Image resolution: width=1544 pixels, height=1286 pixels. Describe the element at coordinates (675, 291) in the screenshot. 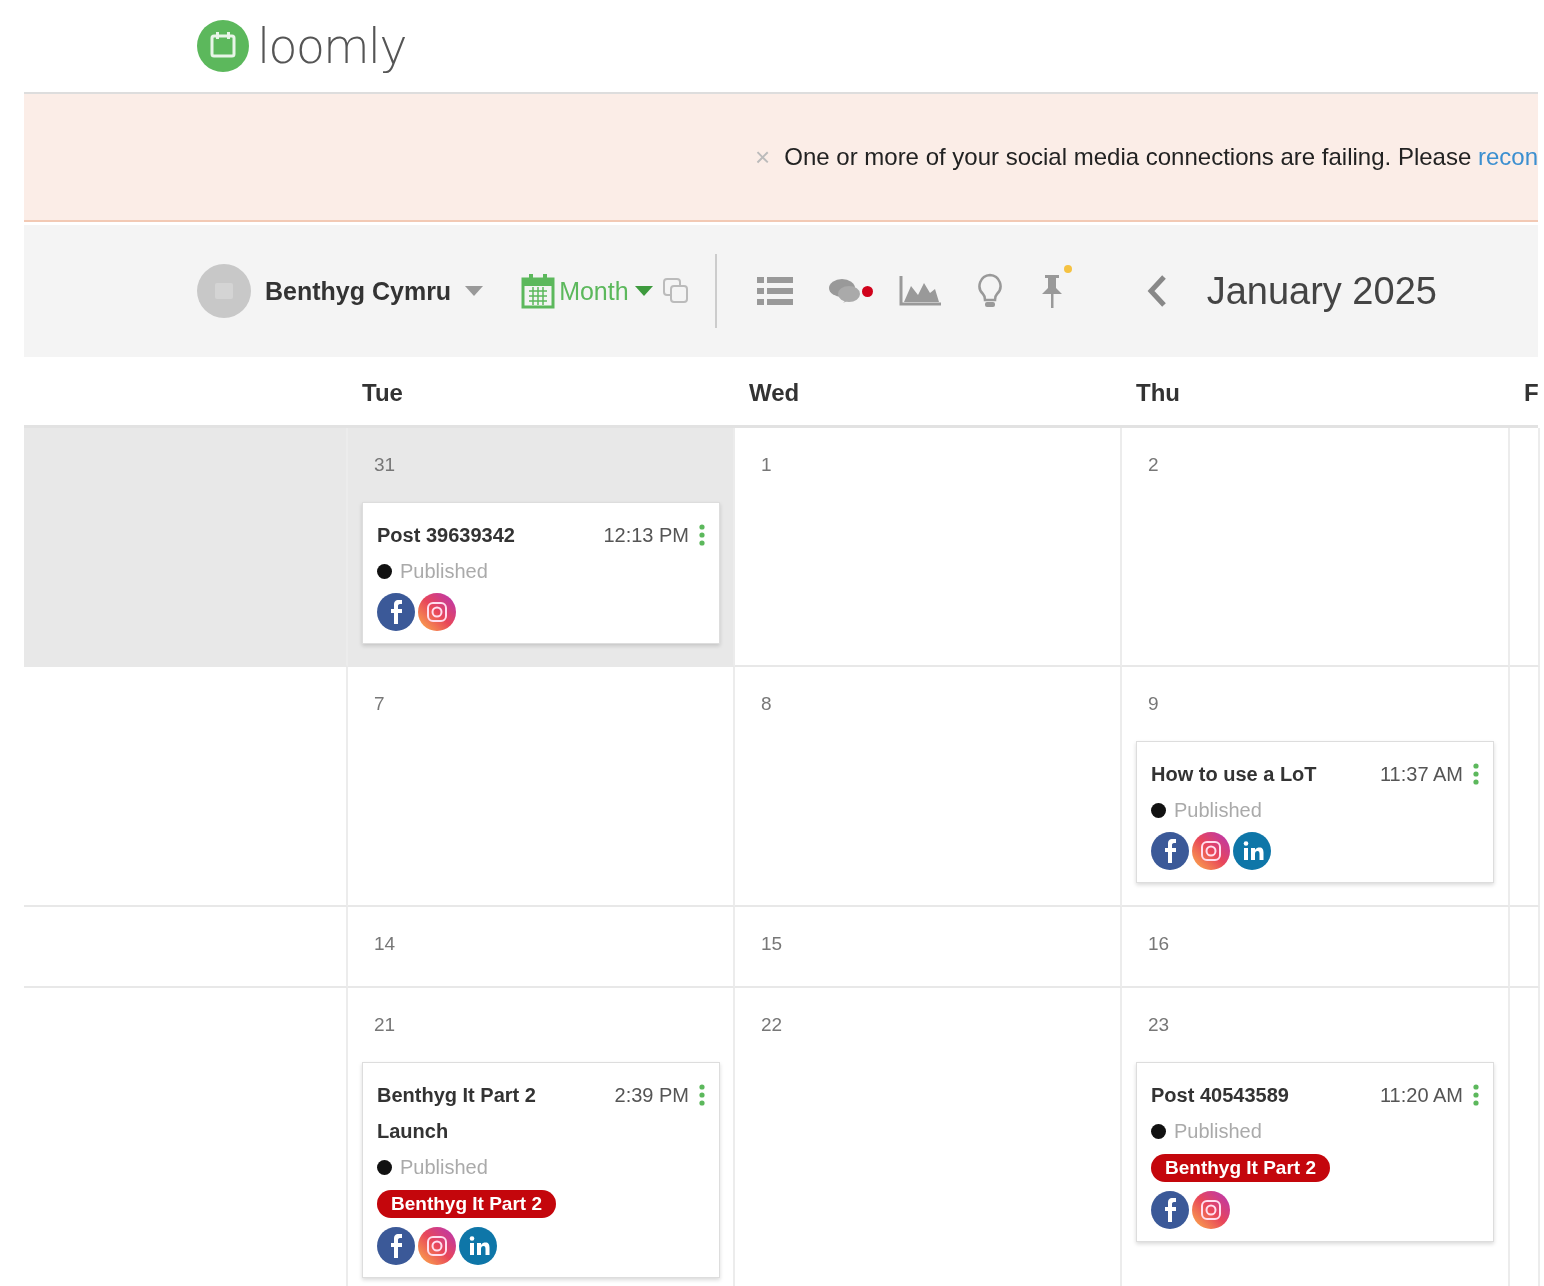

I see `copy-icon` at that location.